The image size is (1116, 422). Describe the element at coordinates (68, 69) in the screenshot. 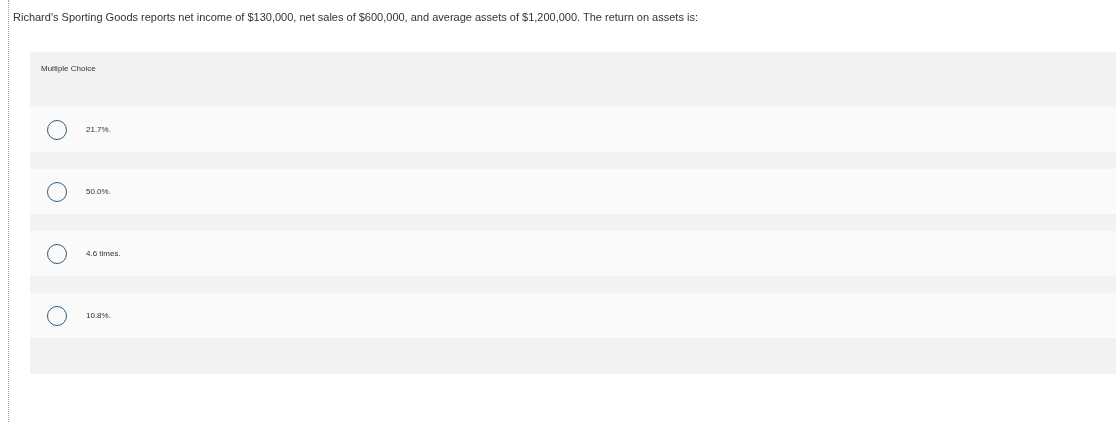

I see `section-heading: Multiple Choice` at that location.